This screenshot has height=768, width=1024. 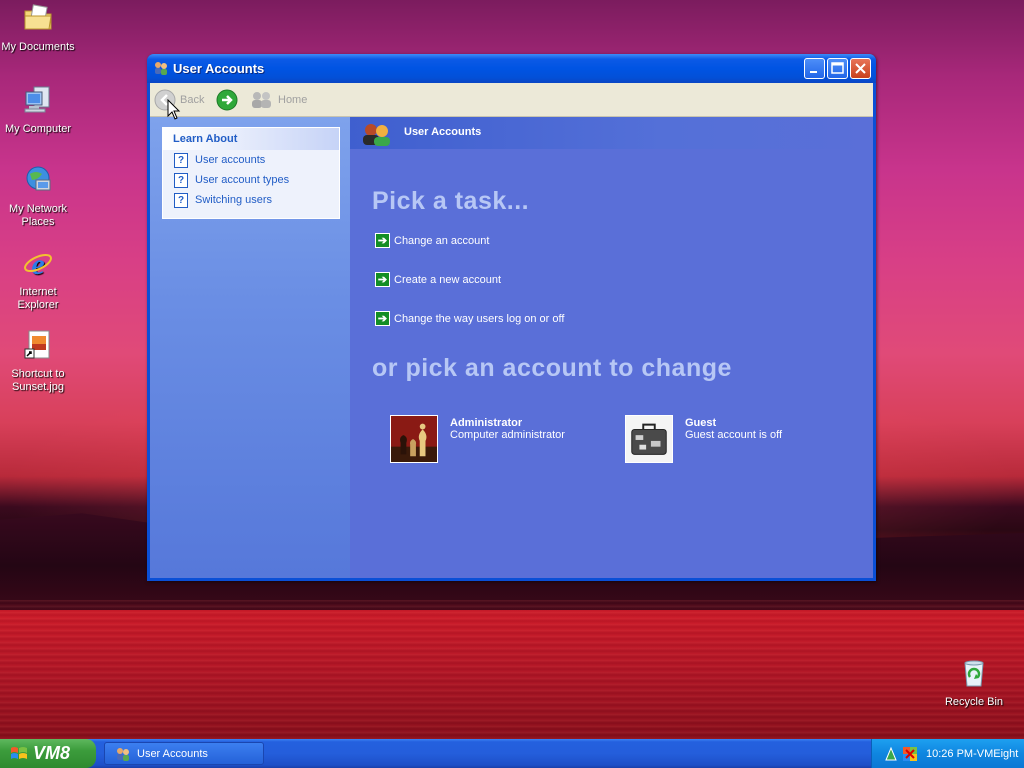 I want to click on taskbar-button-label: User Accounts, so click(x=172, y=753).